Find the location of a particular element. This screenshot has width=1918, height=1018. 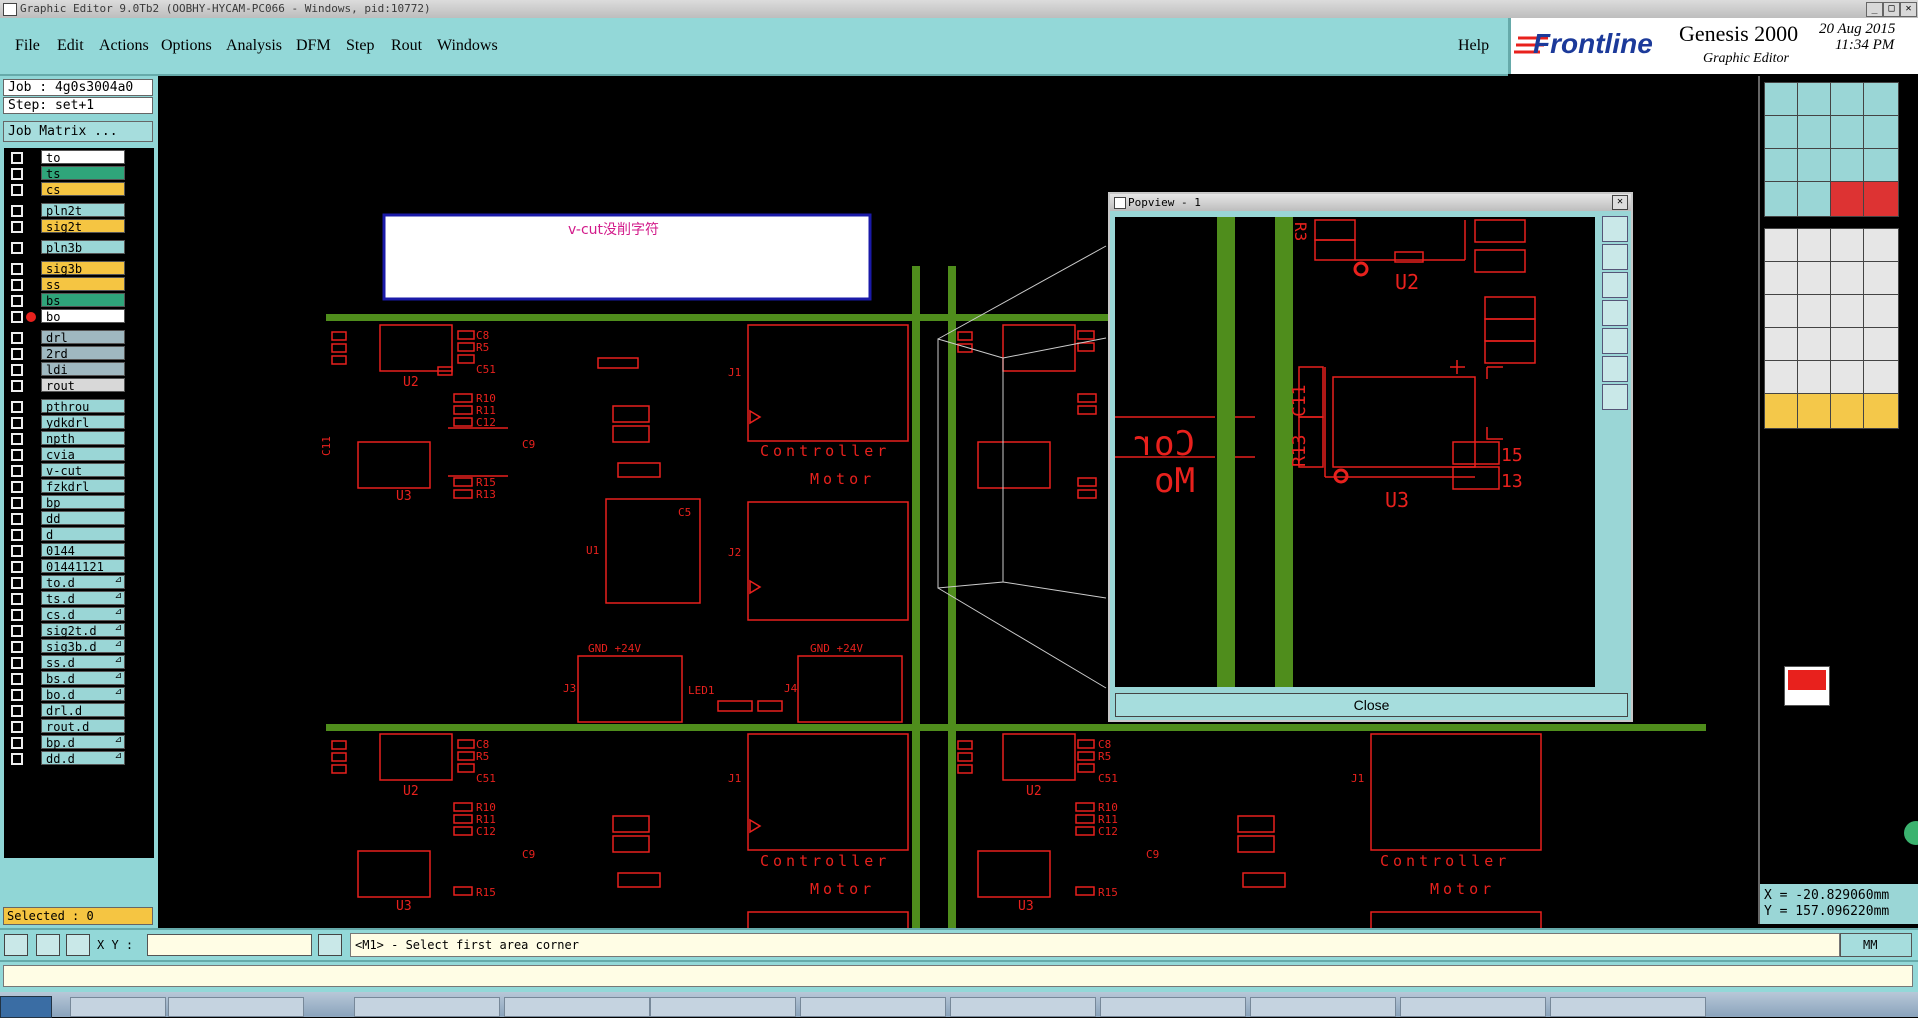

redo-icon is located at coordinates (1881, 133).